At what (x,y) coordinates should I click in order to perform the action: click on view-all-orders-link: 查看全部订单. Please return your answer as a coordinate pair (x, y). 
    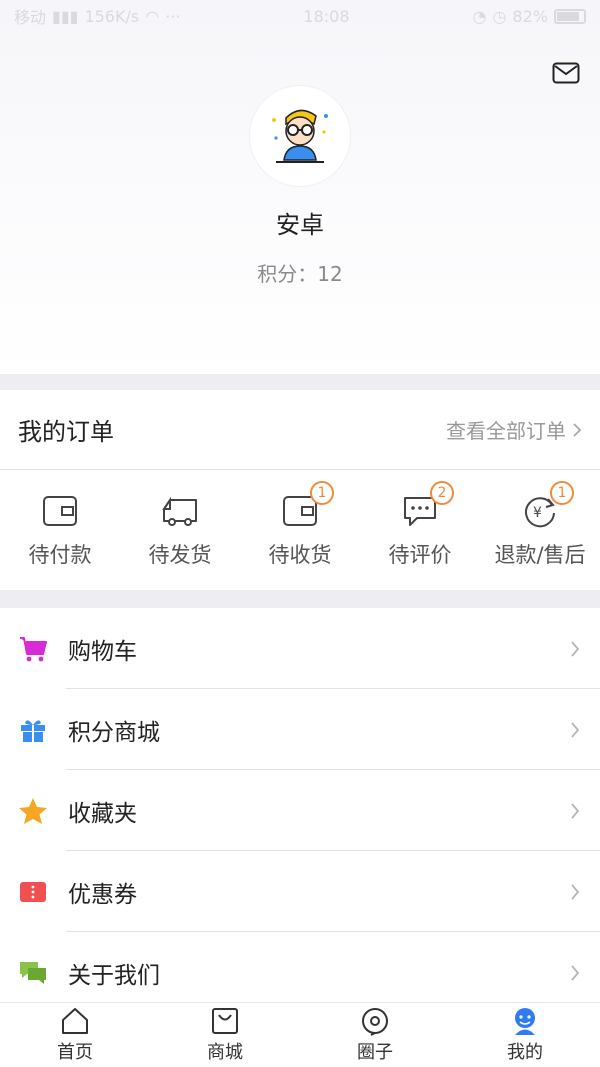
    Looking at the image, I should click on (514, 429).